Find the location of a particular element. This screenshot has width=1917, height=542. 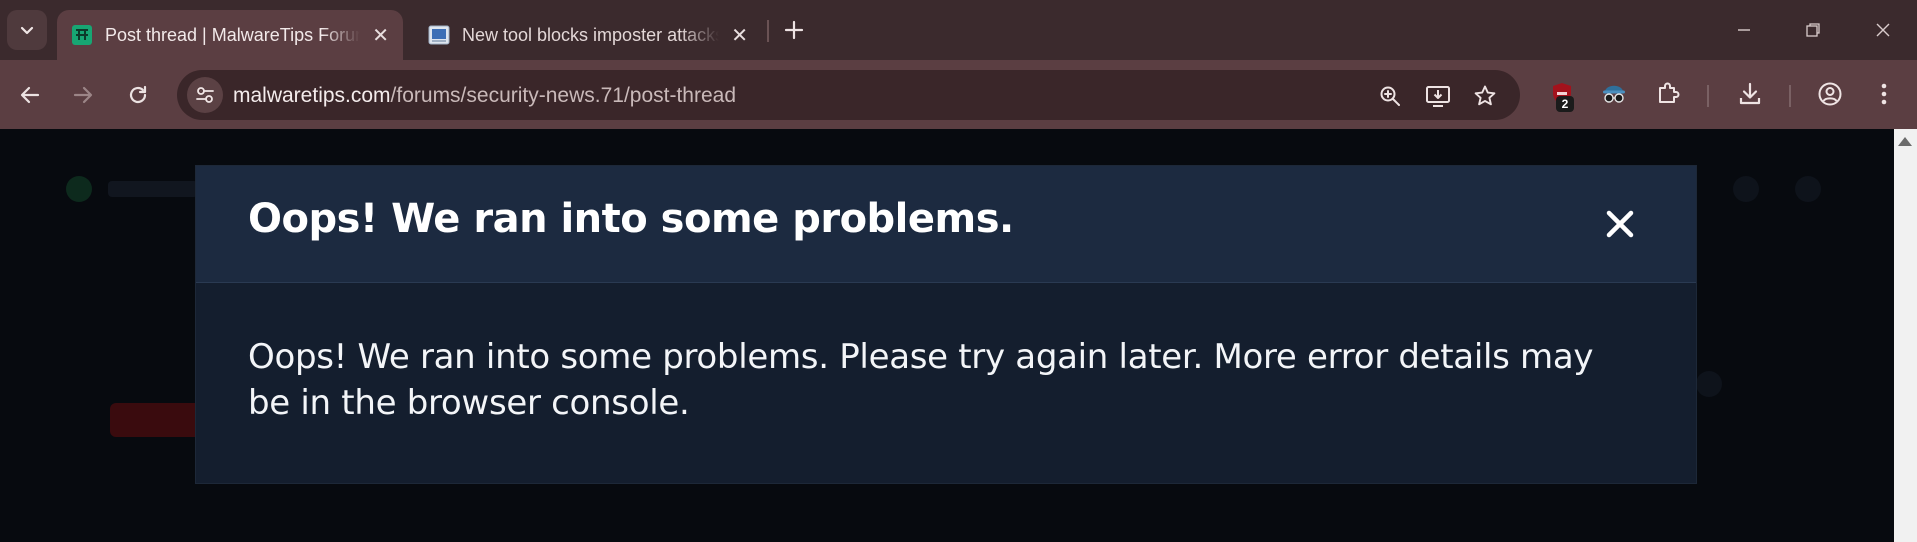

spy-glasses-icon is located at coordinates (1614, 94).